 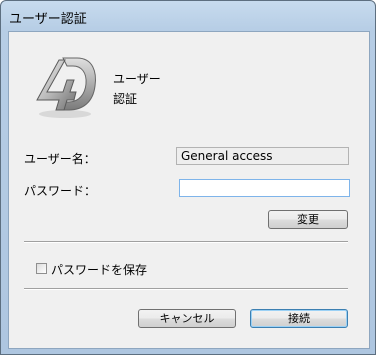 I want to click on title-bar: ユーザー認証, so click(x=188, y=16).